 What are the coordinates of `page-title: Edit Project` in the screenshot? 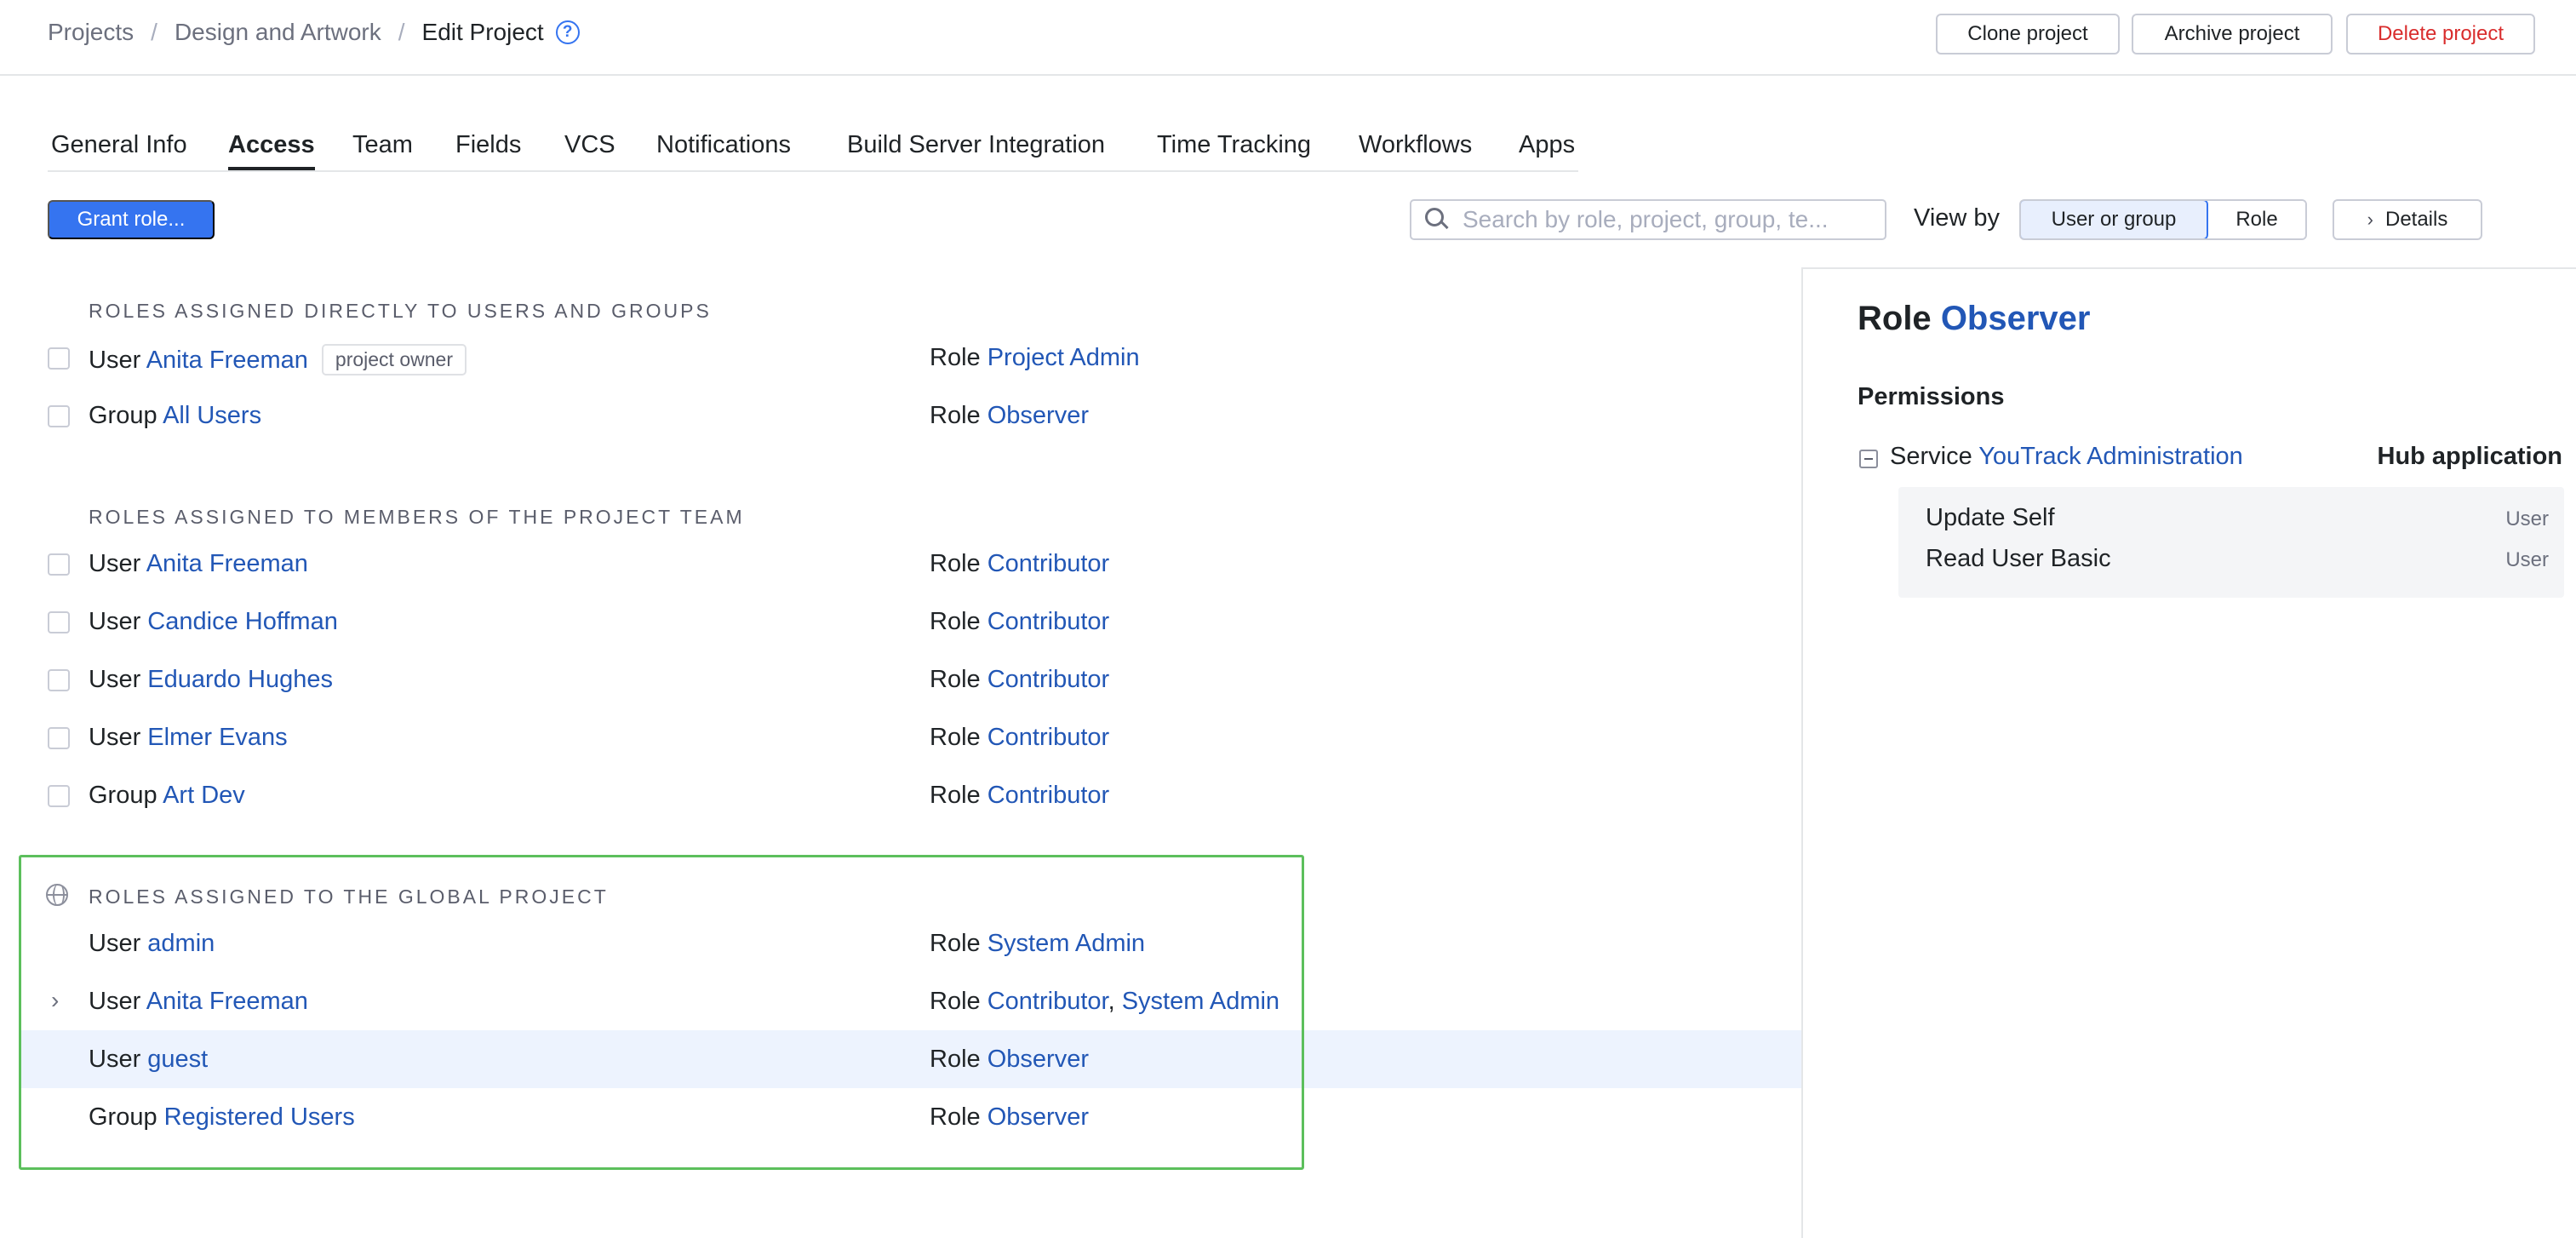 It's located at (483, 32).